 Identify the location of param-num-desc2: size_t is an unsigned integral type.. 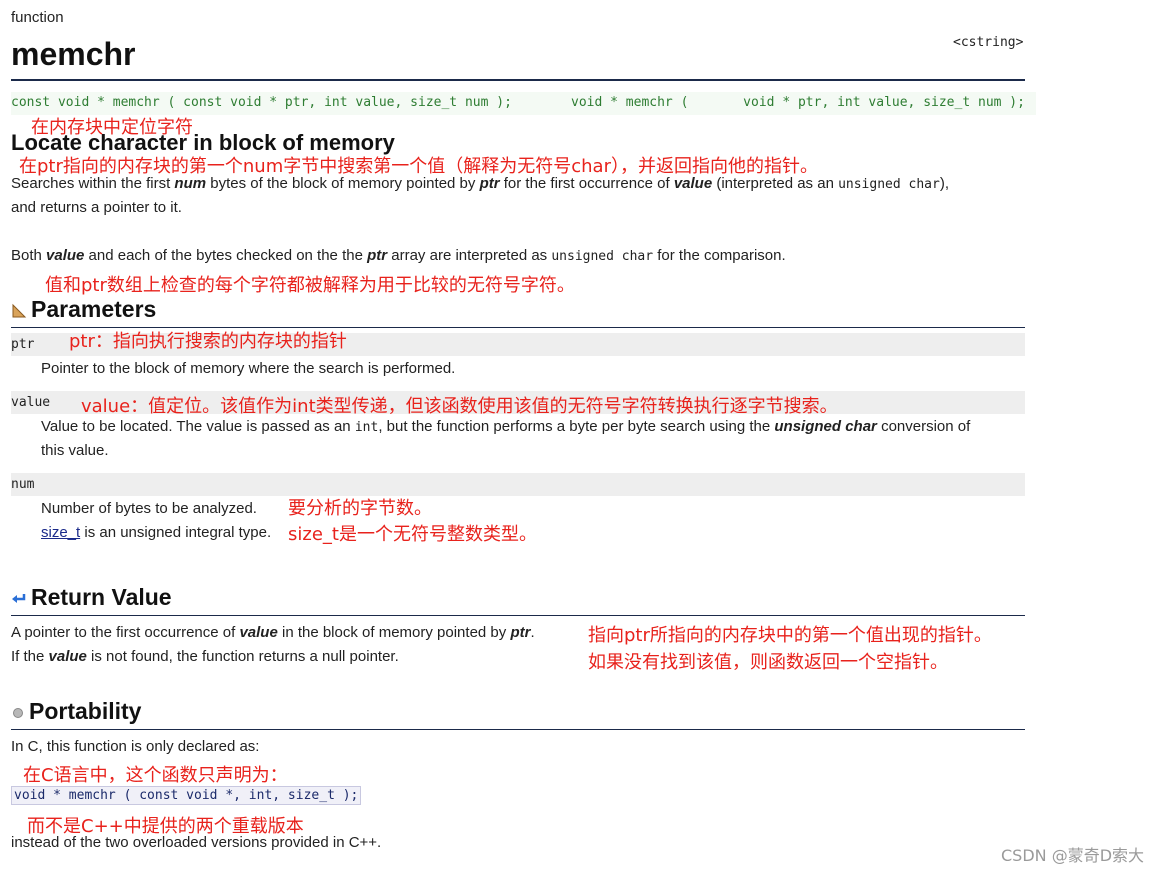
(156, 532).